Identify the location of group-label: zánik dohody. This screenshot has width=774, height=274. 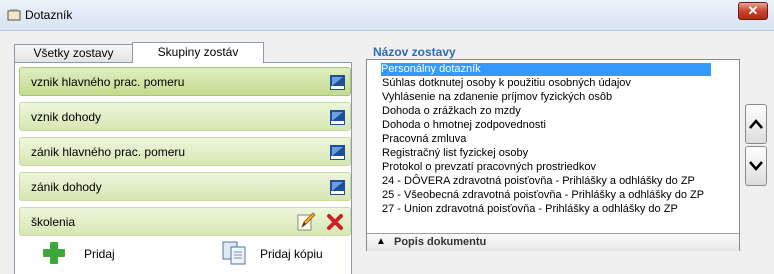
(66, 187).